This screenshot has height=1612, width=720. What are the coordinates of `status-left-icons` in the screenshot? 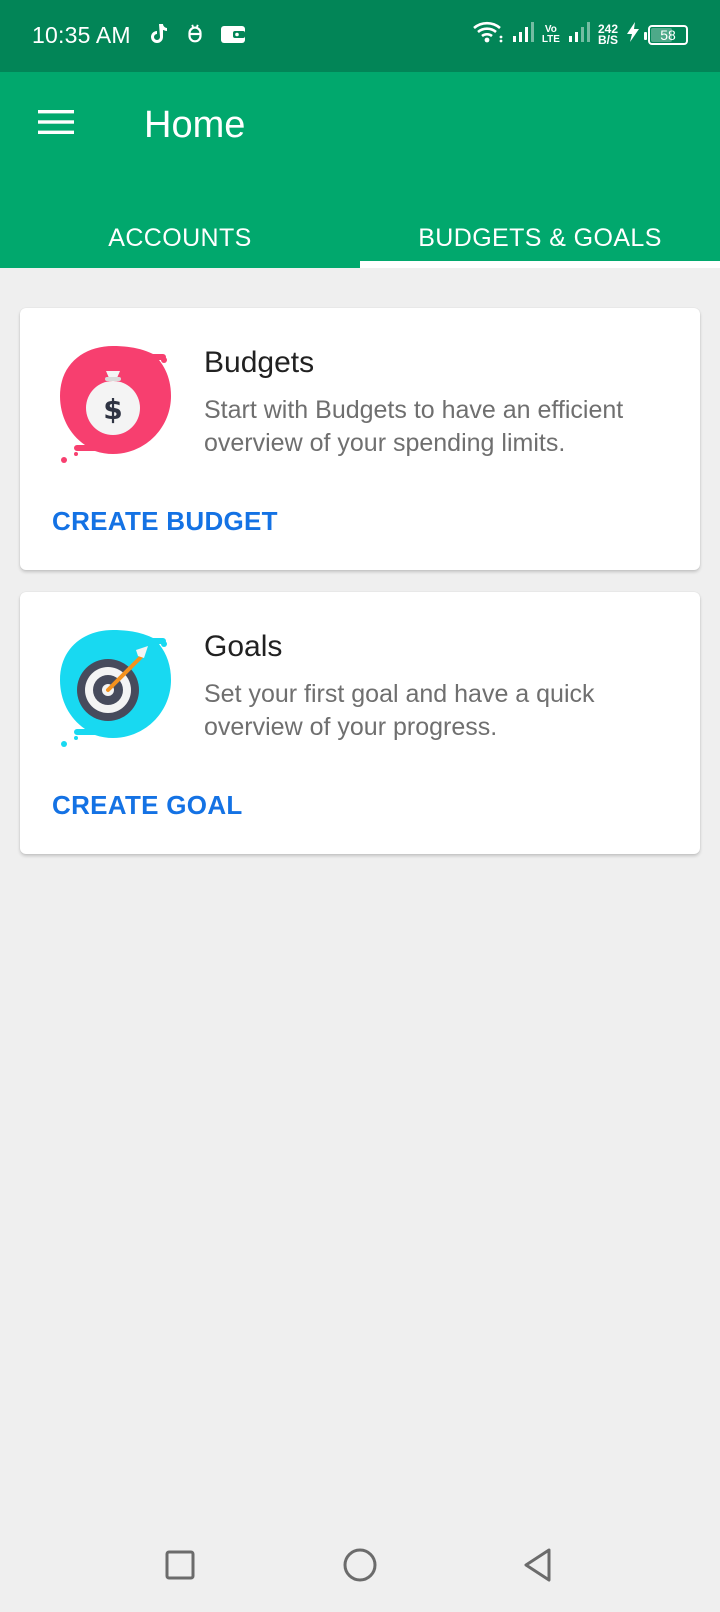 It's located at (196, 36).